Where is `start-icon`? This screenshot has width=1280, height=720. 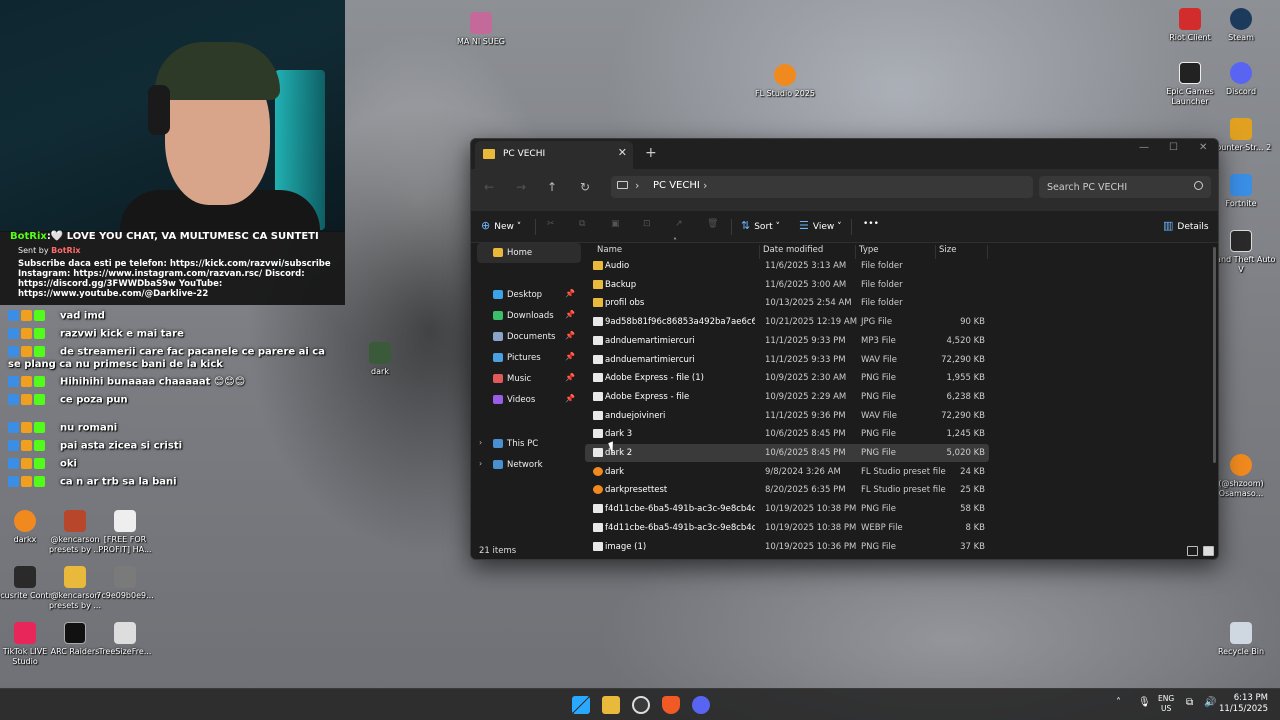
start-icon is located at coordinates (581, 705).